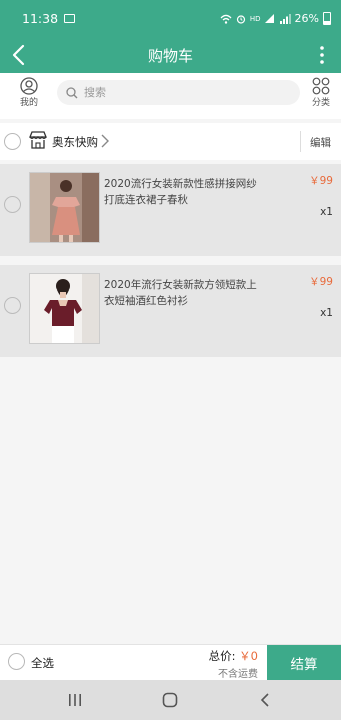 The width and height of the screenshot is (341, 720). I want to click on mine-label: 我的, so click(28, 103).